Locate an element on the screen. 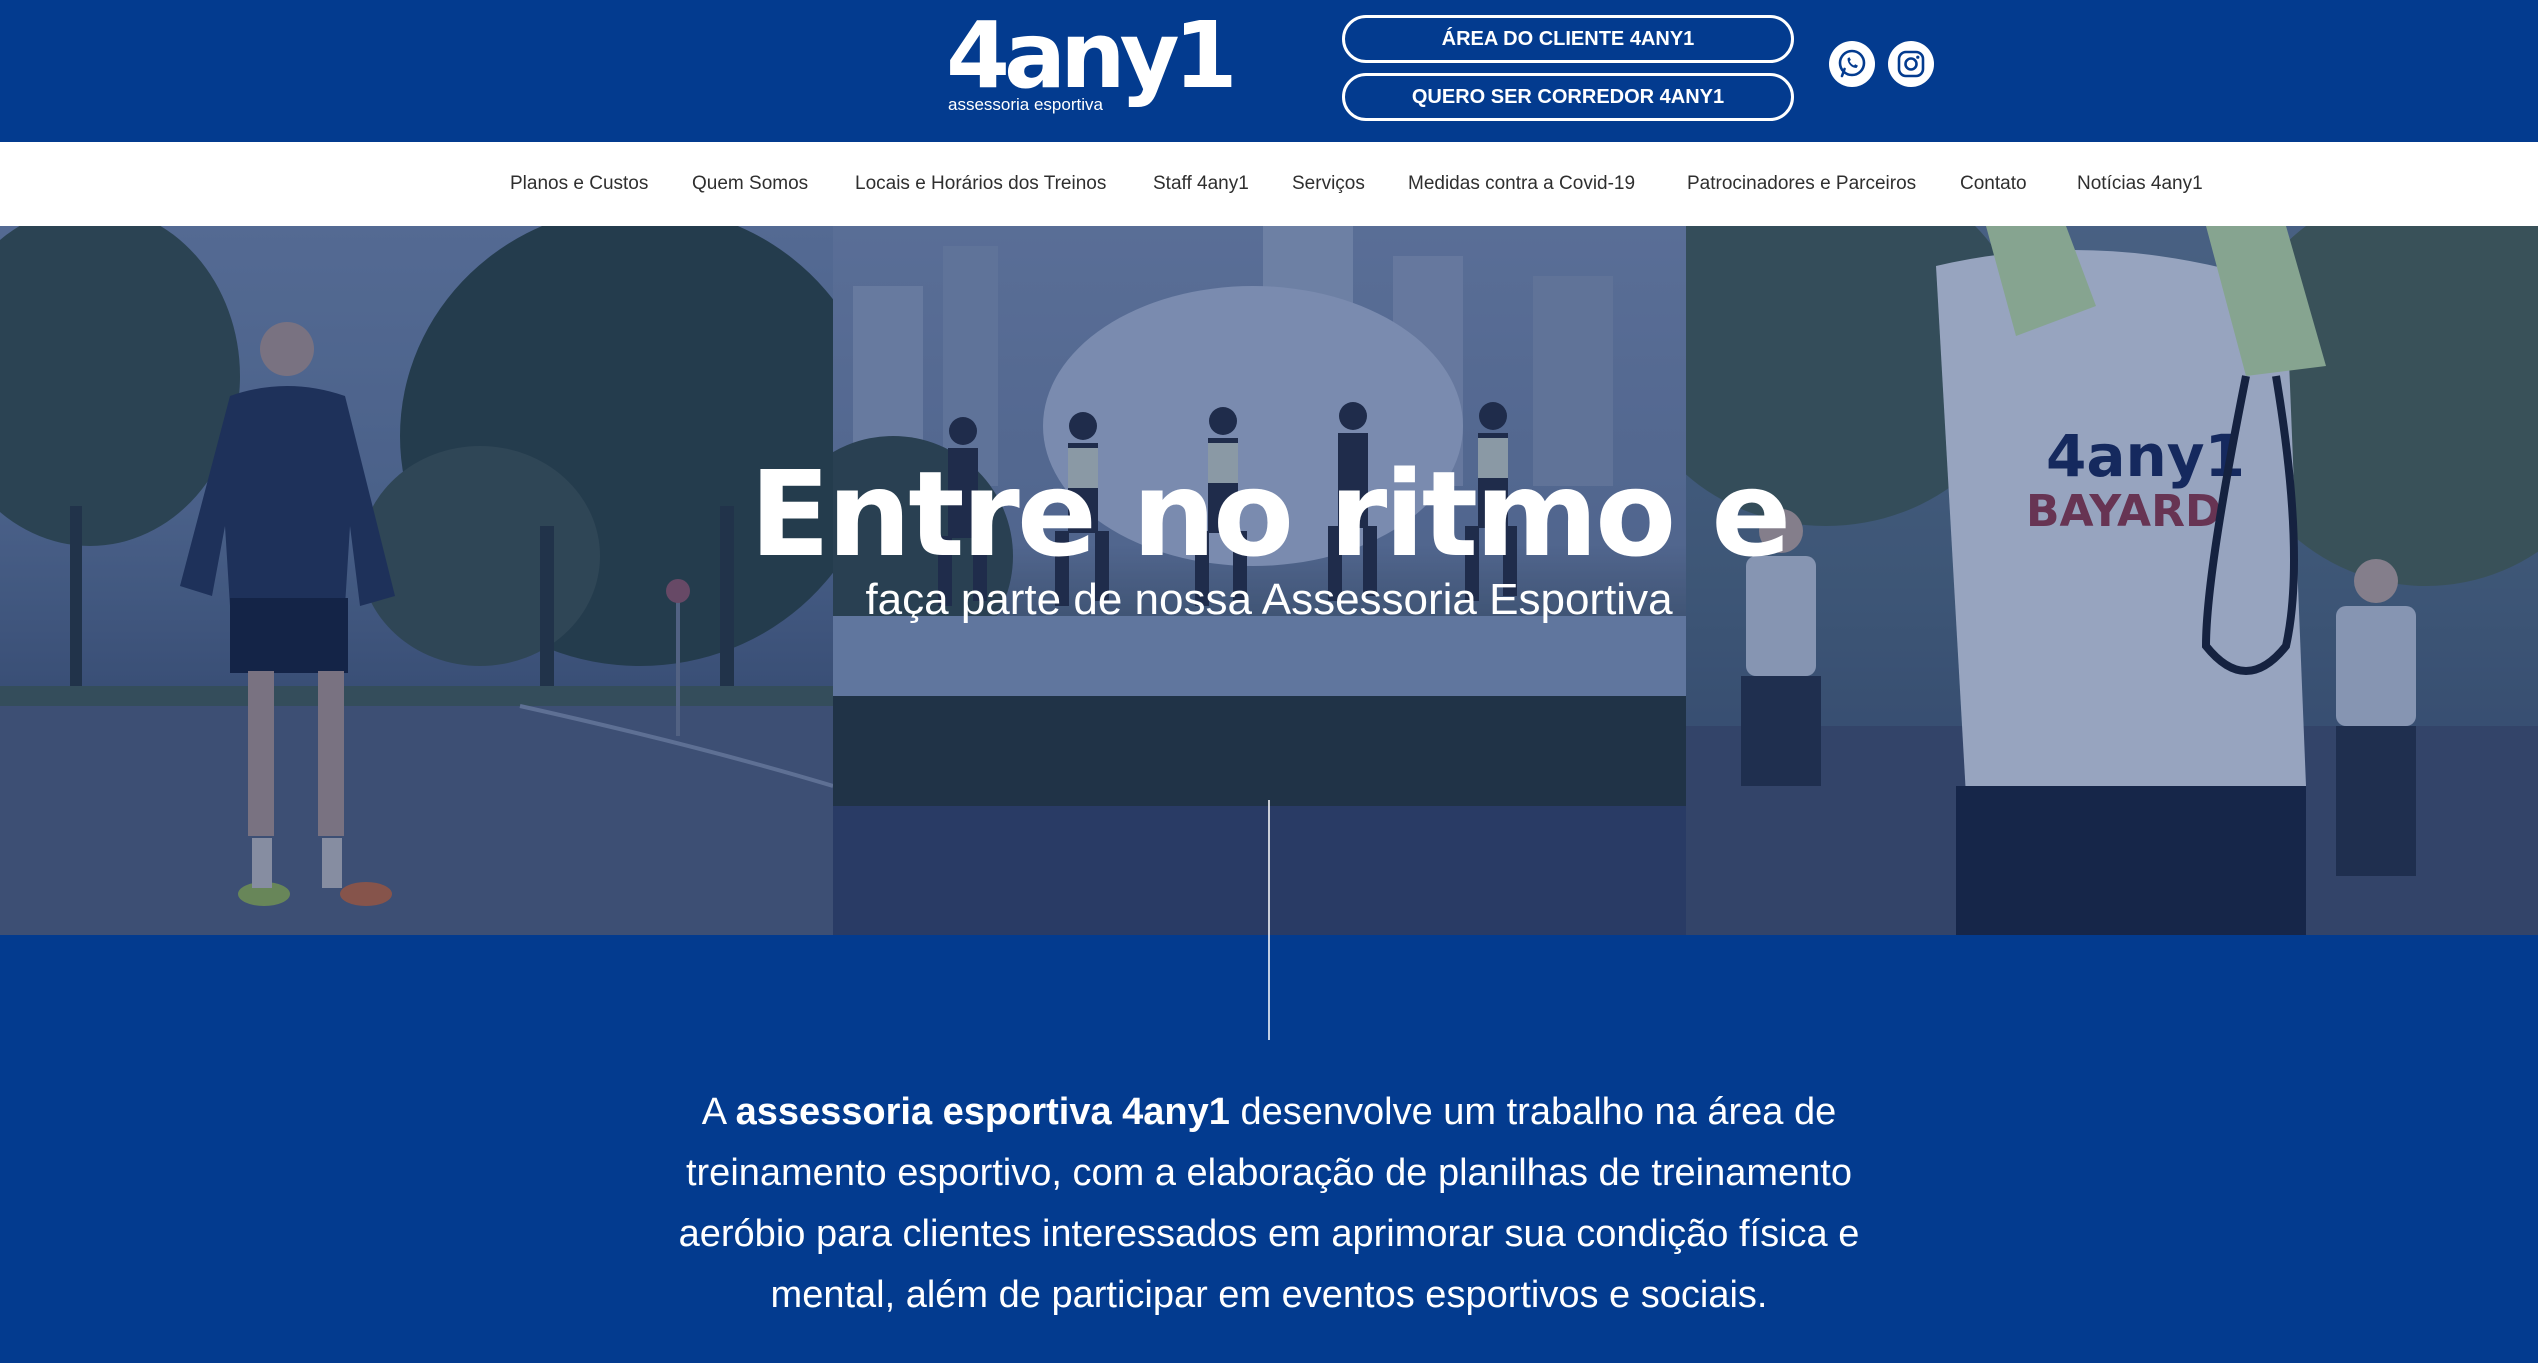  nav-item-contato: Contato is located at coordinates (1993, 184).